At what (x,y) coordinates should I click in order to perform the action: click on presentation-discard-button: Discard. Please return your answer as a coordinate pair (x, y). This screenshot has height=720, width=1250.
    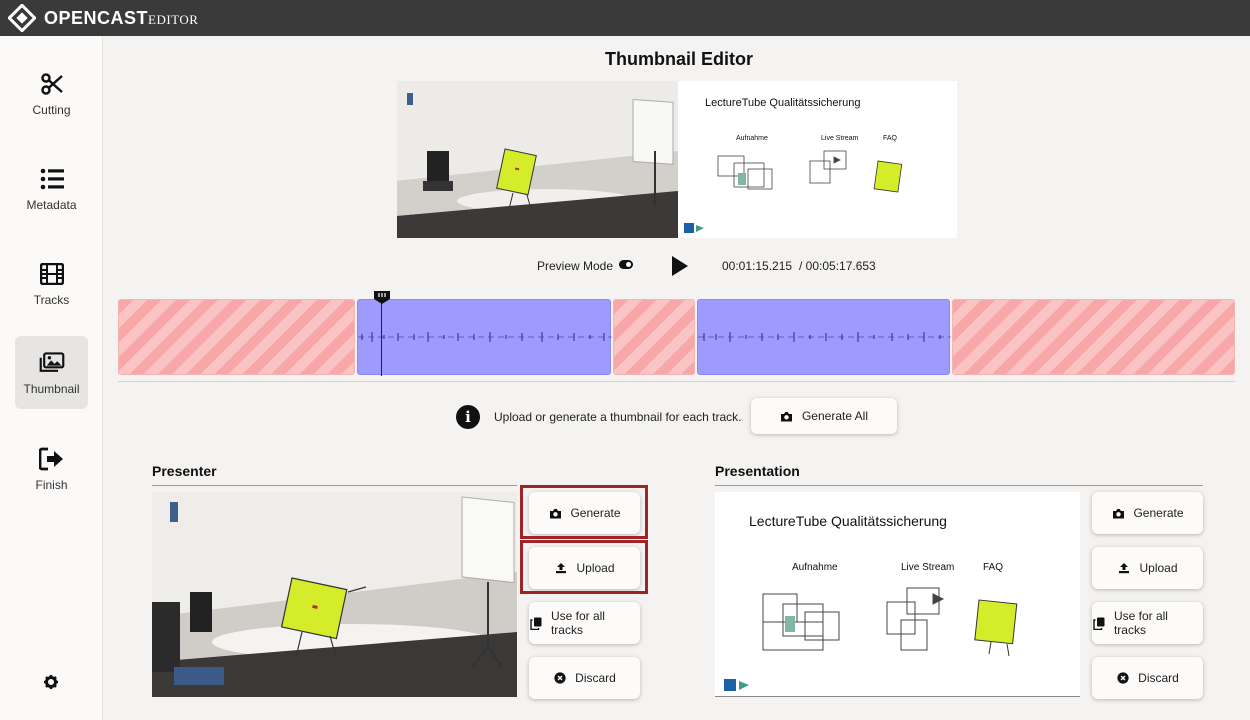
    Looking at the image, I should click on (1147, 678).